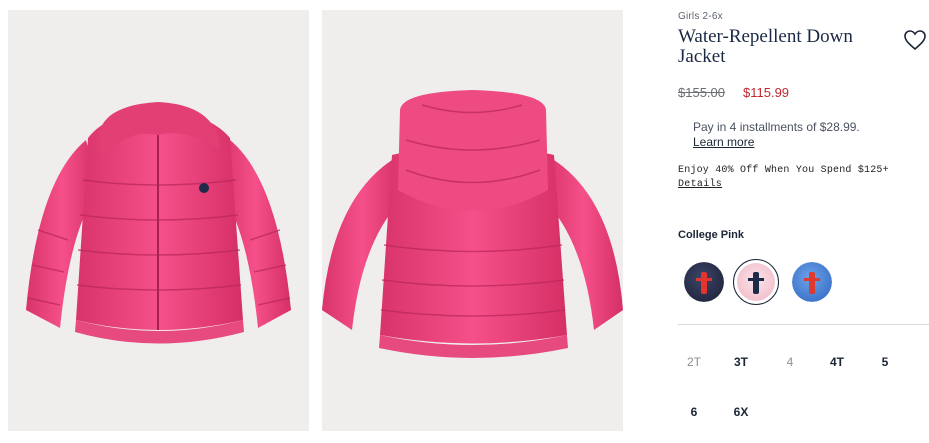 The height and width of the screenshot is (443, 929). I want to click on learn-more-link: Learn more, so click(723, 142).